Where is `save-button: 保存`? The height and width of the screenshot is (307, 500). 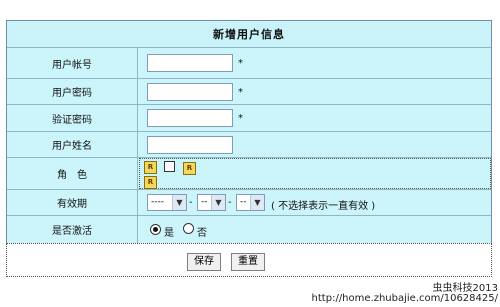 save-button: 保存 is located at coordinates (204, 262).